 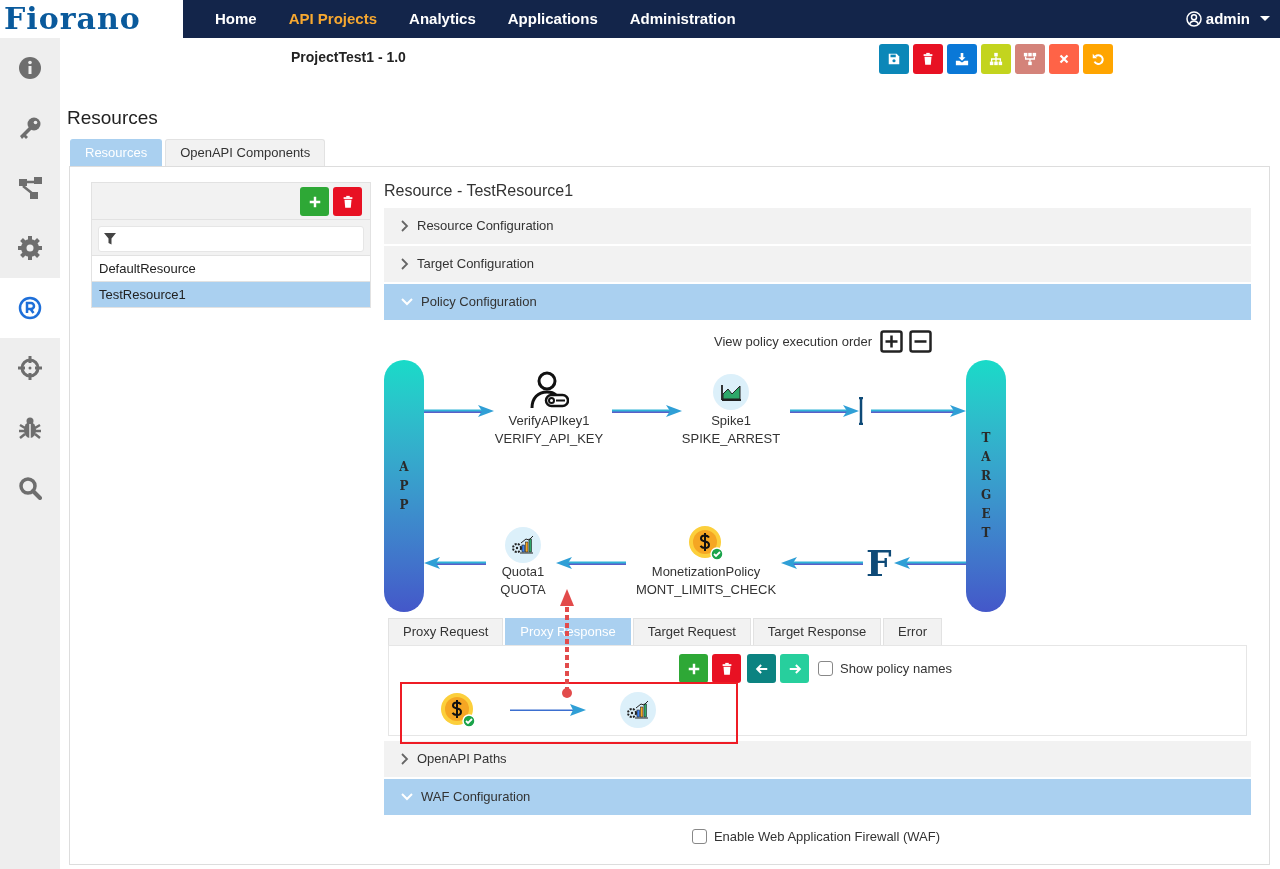 I want to click on registered-icon, so click(x=30, y=308).